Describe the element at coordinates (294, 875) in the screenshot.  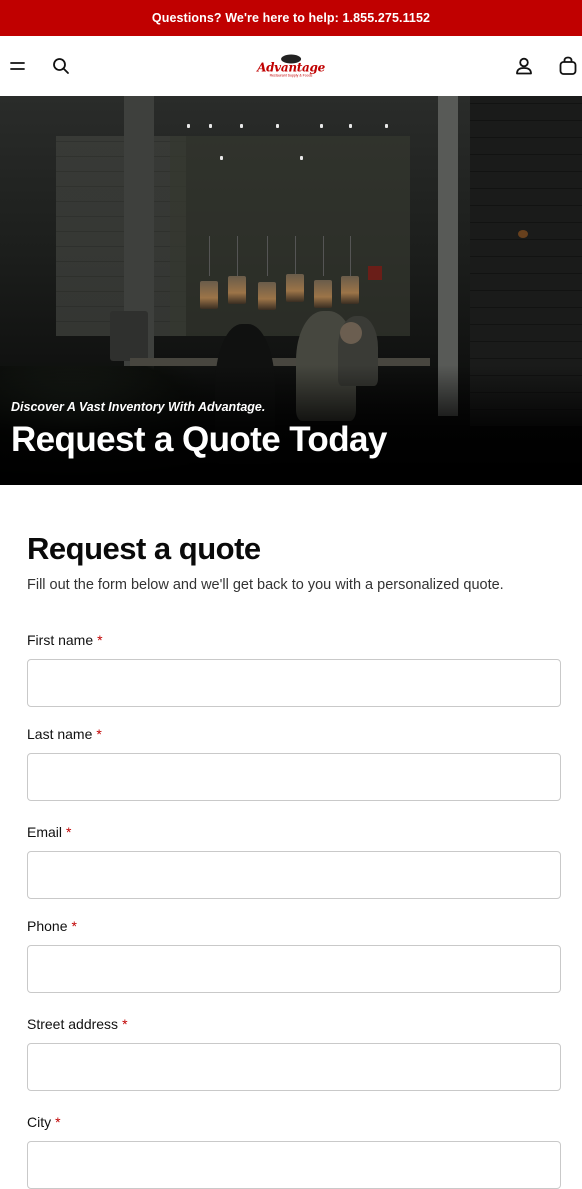
I see `email-input` at that location.